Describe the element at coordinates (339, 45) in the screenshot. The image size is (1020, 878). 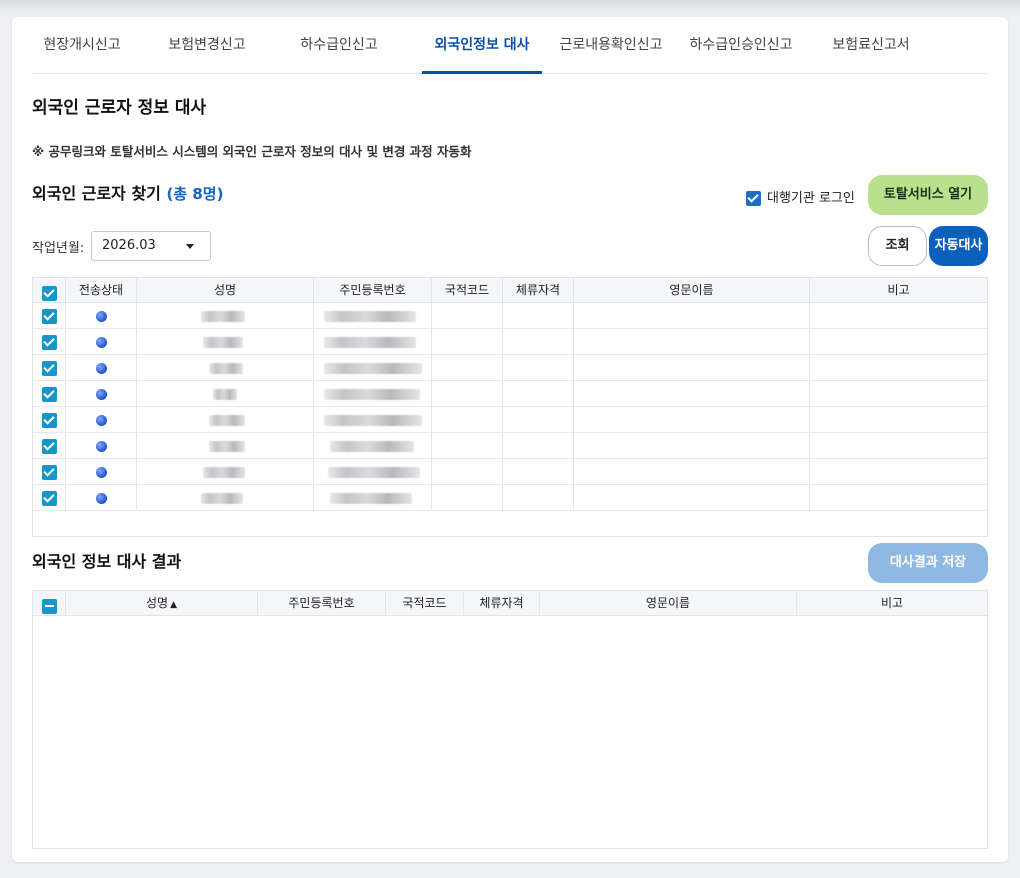
I see `tab-subcontractor-report: 하수급인신고` at that location.